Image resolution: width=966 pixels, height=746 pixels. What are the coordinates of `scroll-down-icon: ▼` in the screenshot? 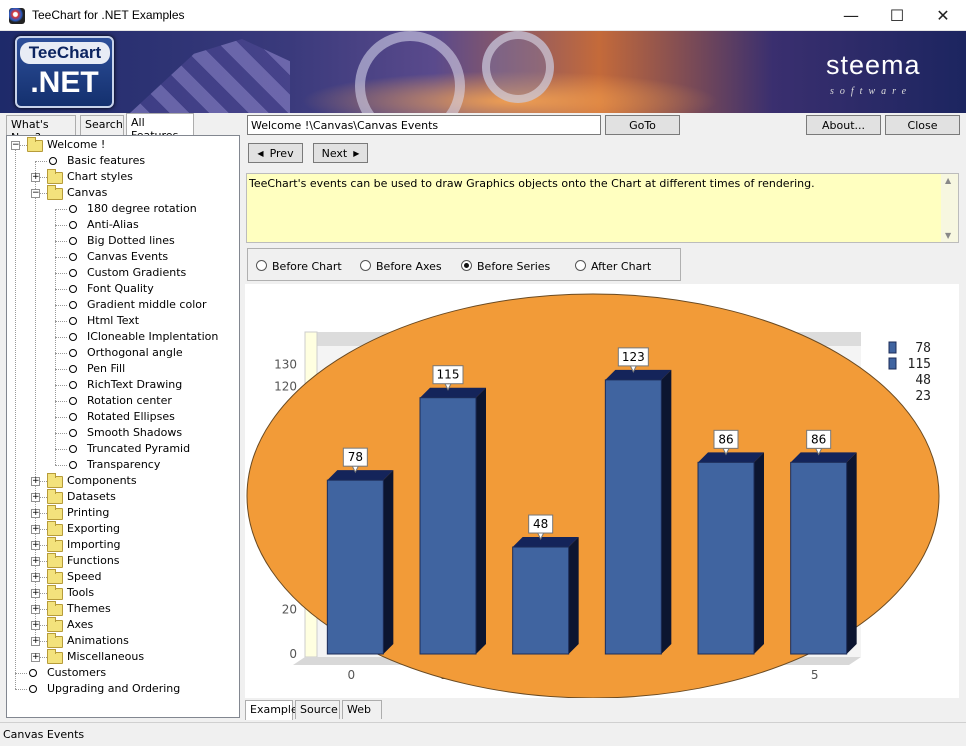 It's located at (948, 235).